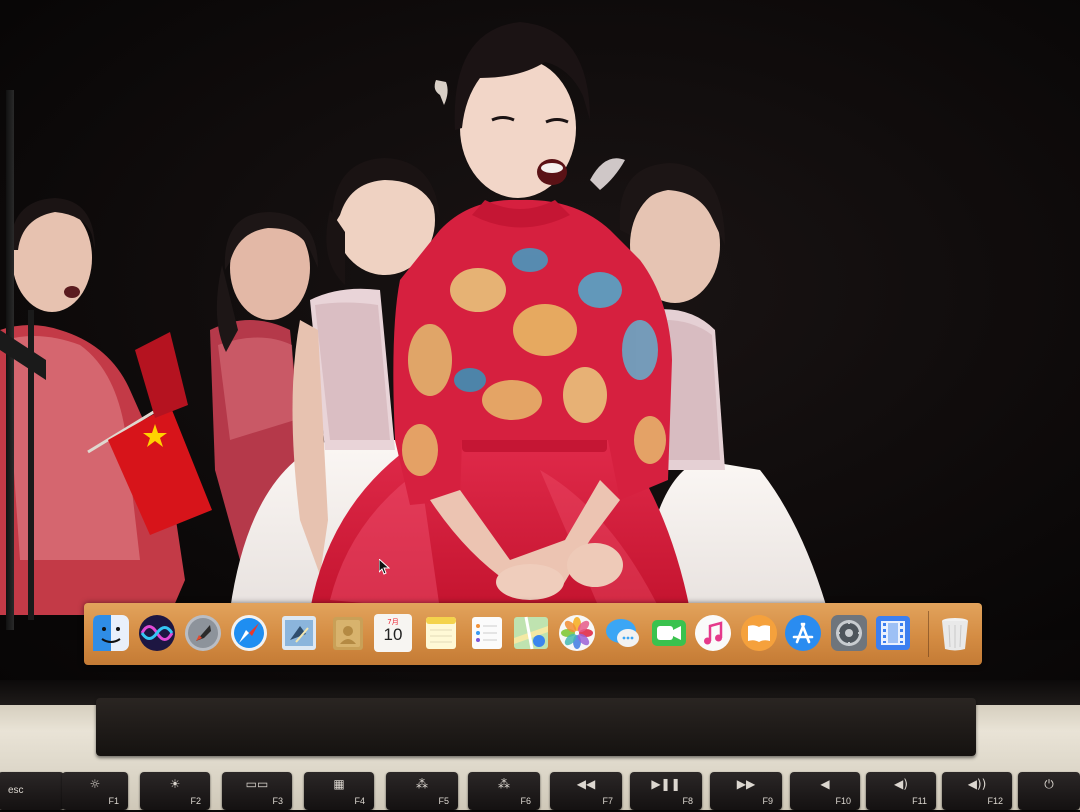 This screenshot has width=1080, height=812. Describe the element at coordinates (843, 801) in the screenshot. I see `key-label: F10` at that location.